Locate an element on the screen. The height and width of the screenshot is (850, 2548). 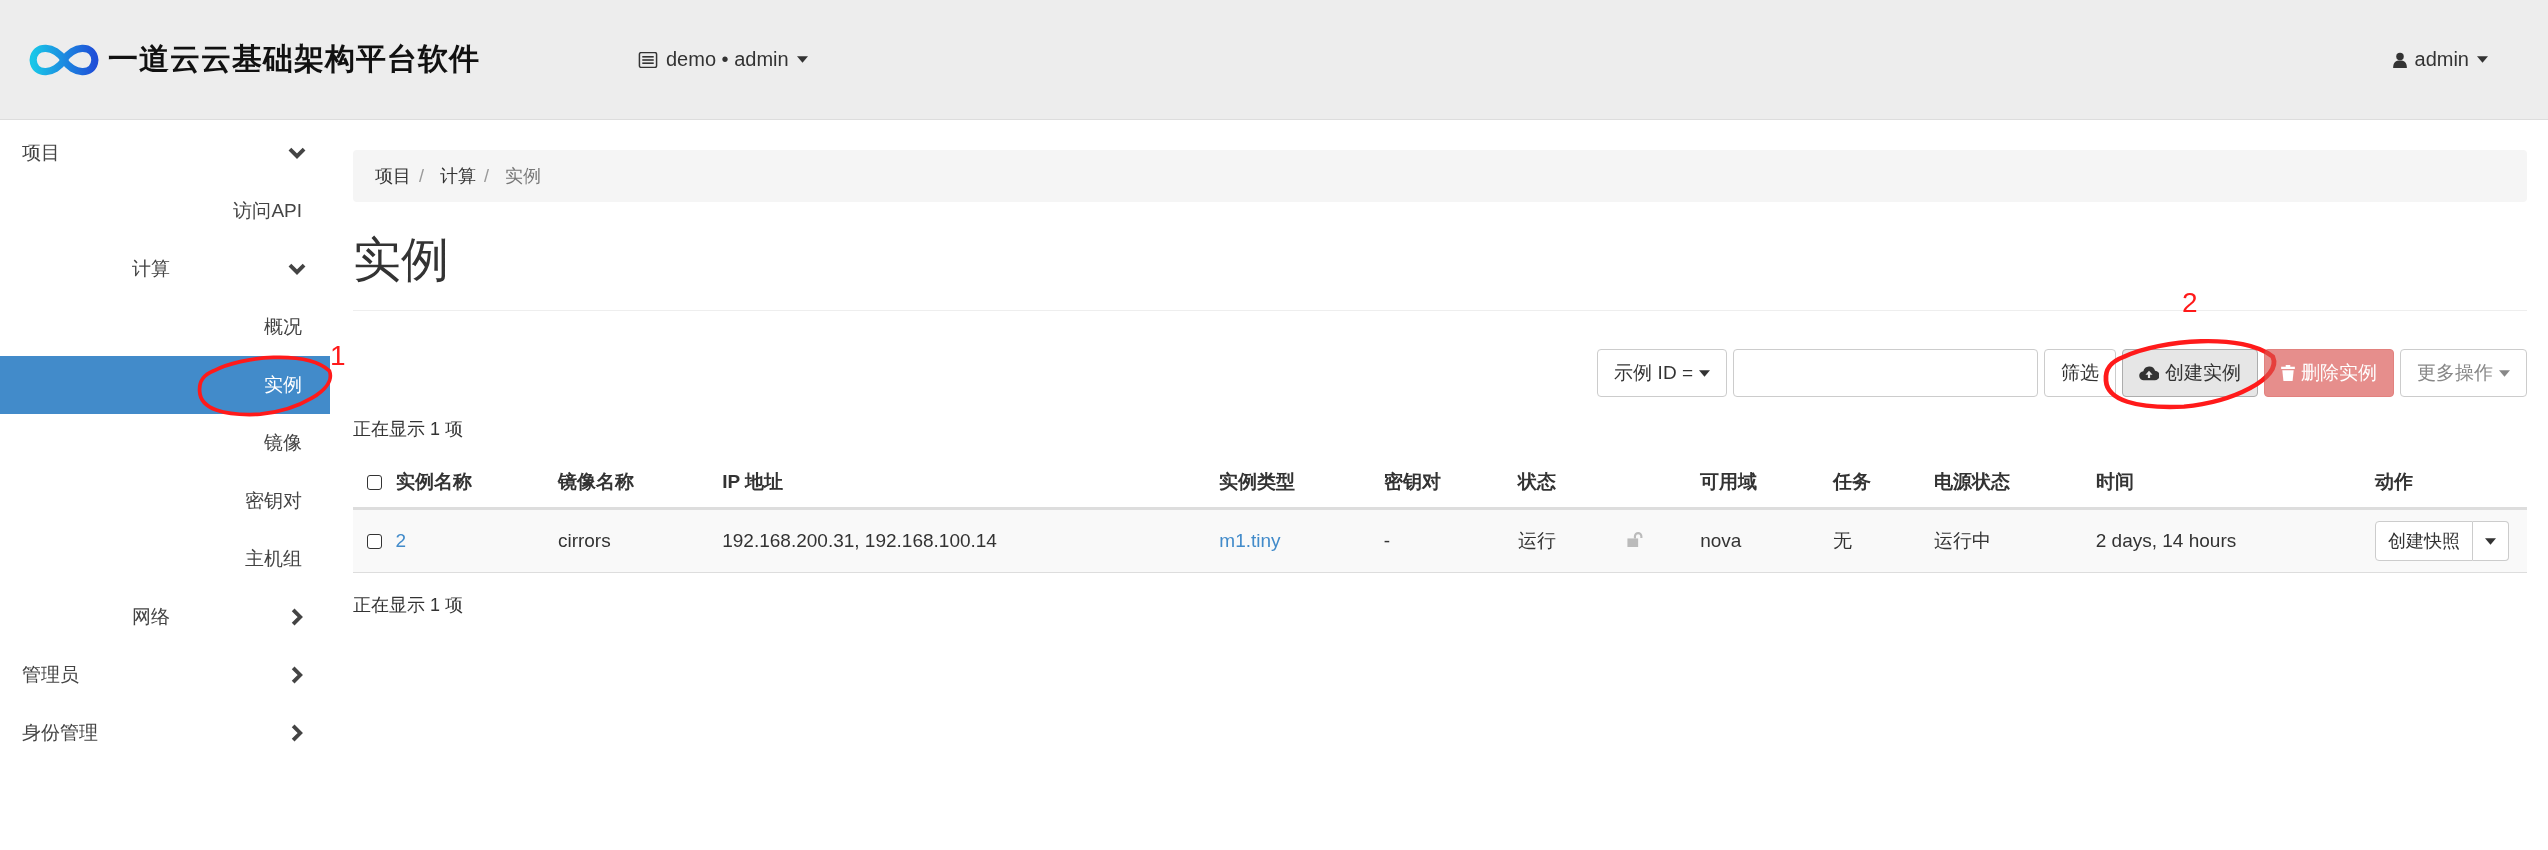
annotation-number: 2 is located at coordinates (2190, 303).